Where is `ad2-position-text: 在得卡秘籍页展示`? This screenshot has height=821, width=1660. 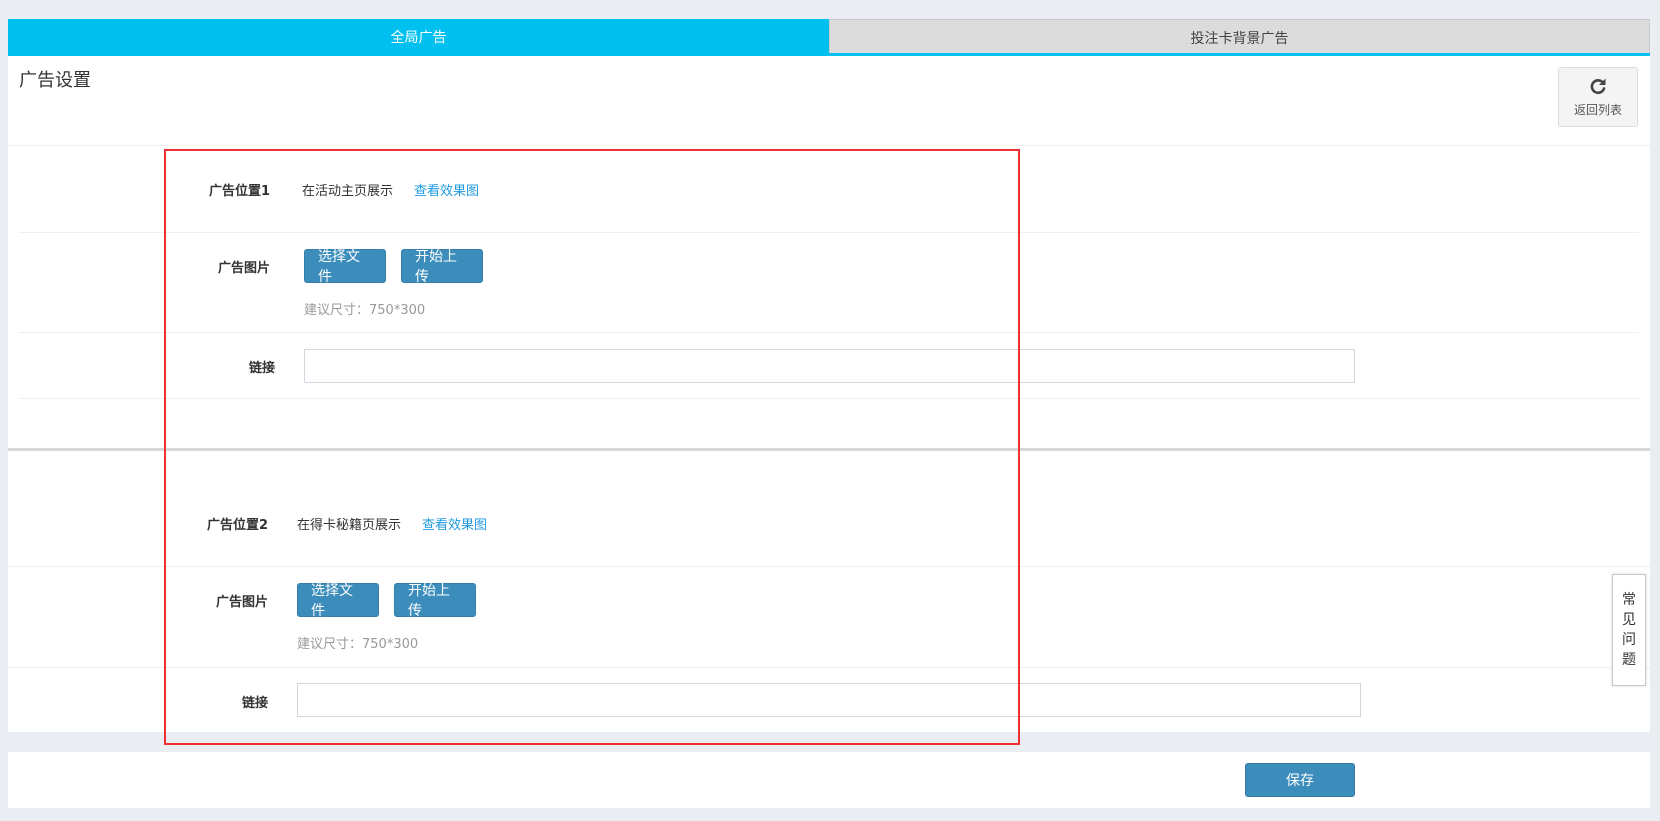
ad2-position-text: 在得卡秘籍页展示 is located at coordinates (349, 525).